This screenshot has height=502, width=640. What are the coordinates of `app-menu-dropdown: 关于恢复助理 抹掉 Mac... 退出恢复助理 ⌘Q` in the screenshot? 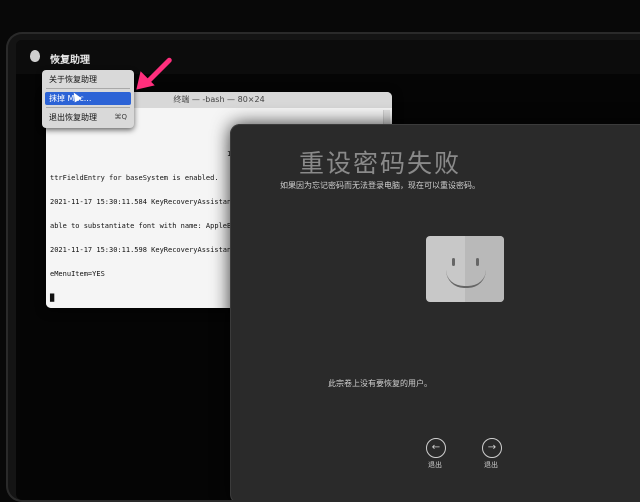 It's located at (88, 99).